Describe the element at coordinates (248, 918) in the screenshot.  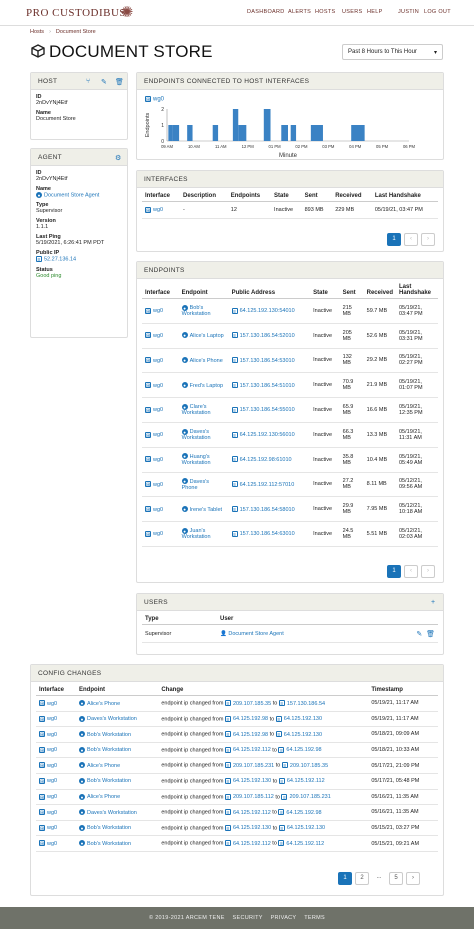
I see `footer-security: SECURITY` at that location.